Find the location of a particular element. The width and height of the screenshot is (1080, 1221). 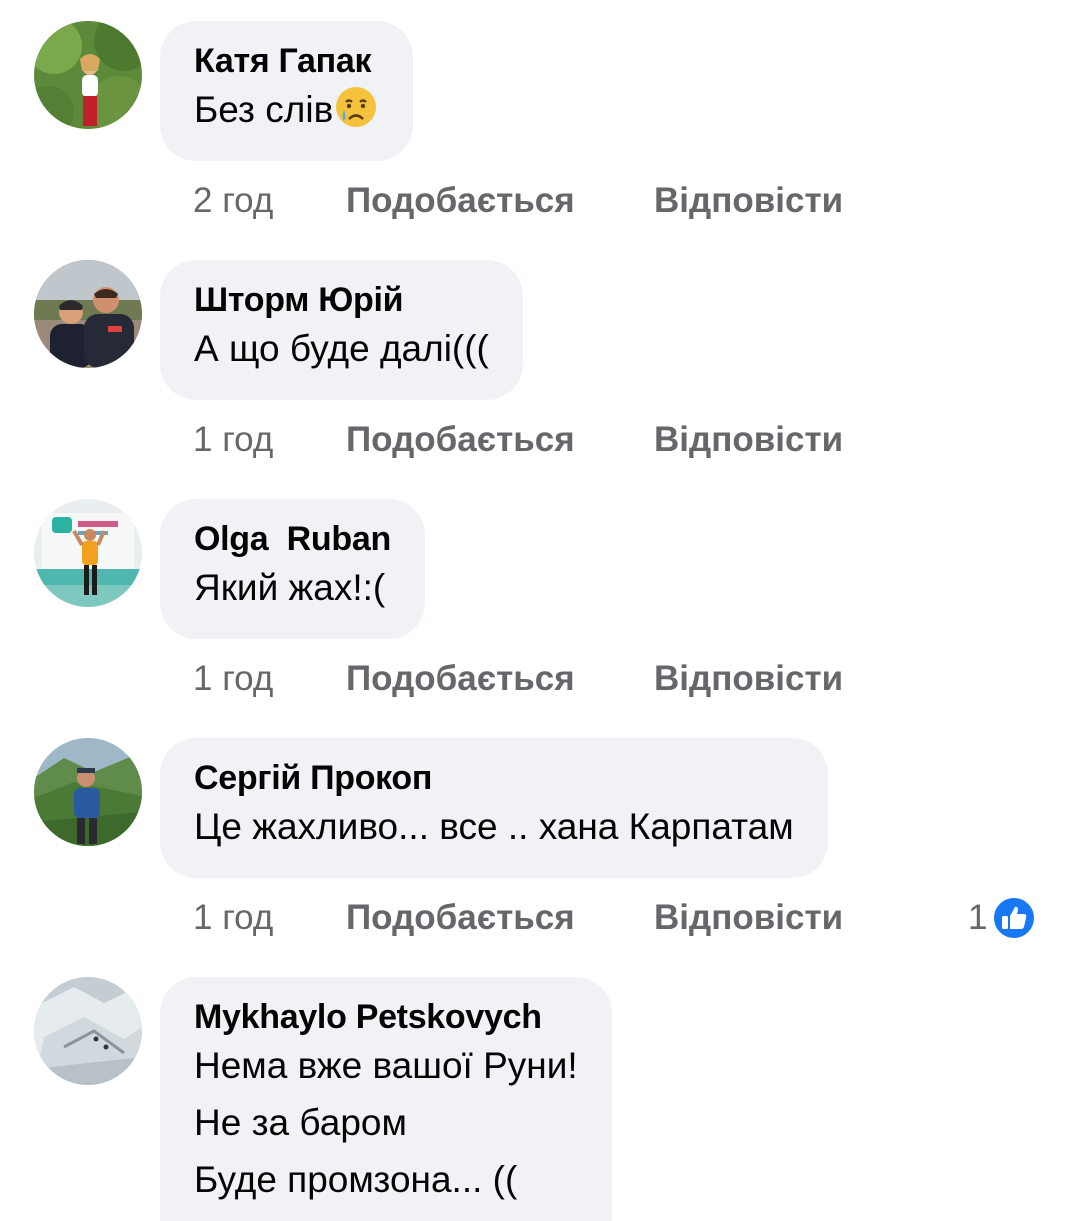

like-icon is located at coordinates (1014, 918).